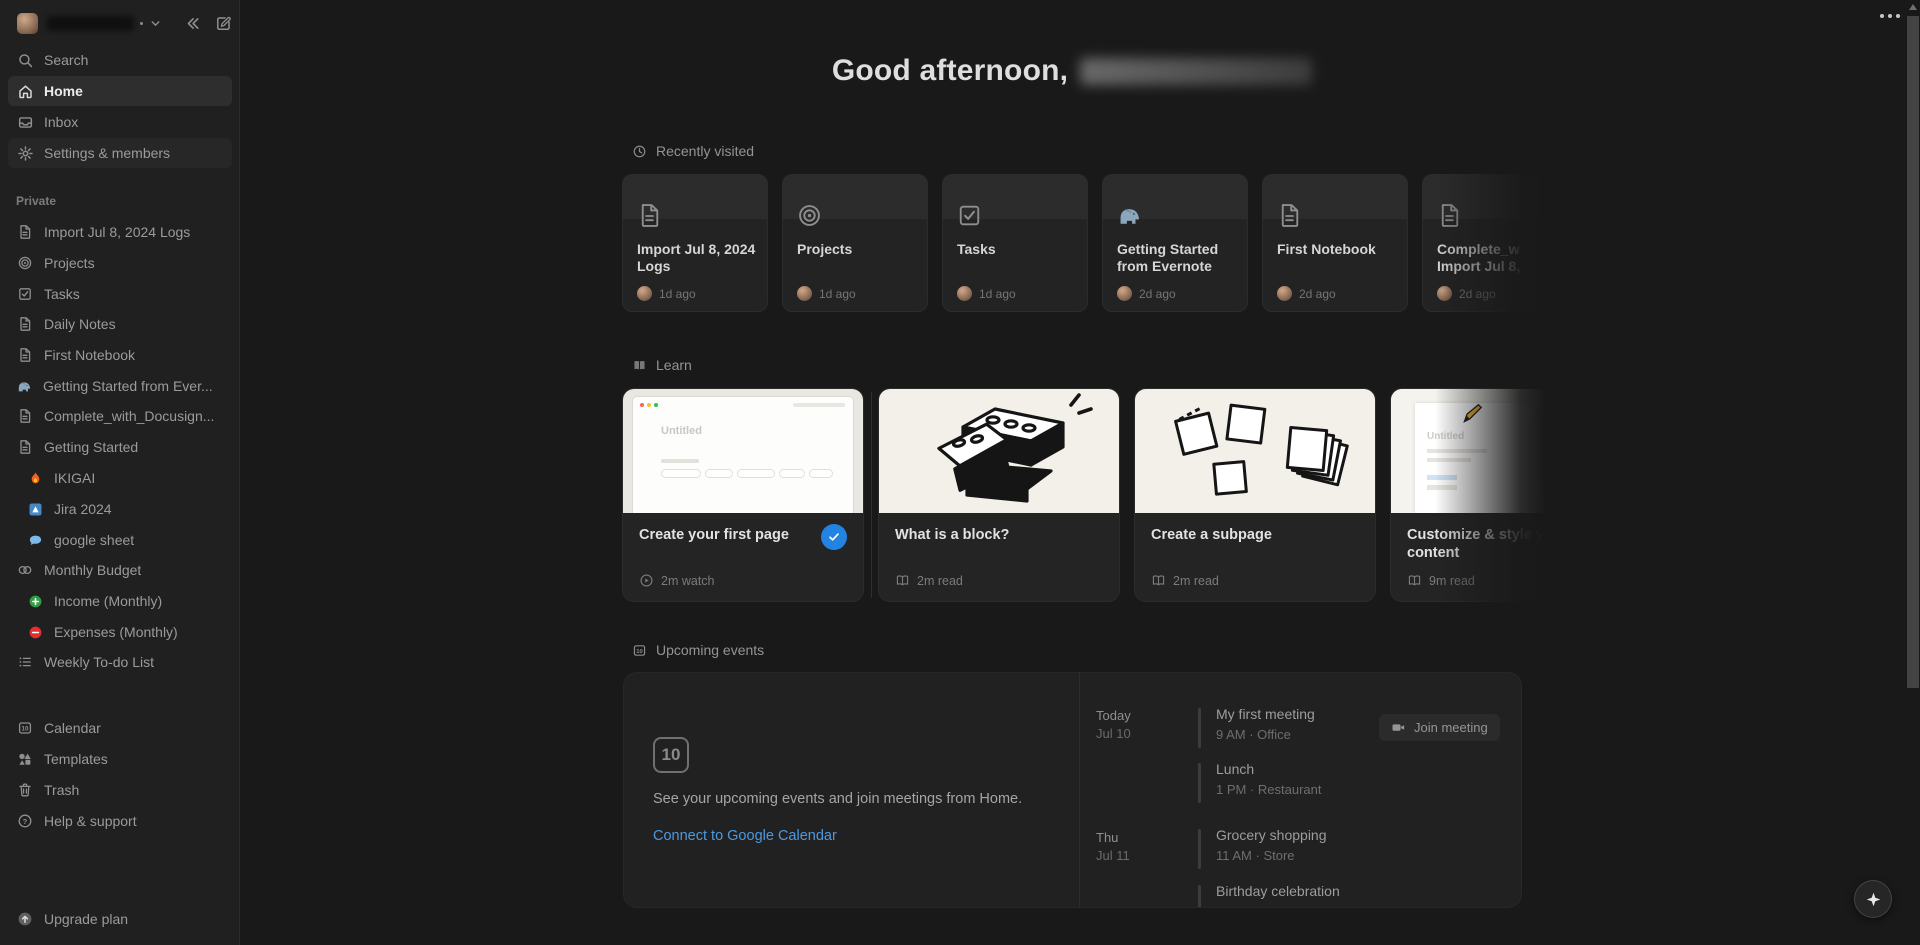 Image resolution: width=1920 pixels, height=945 pixels. I want to click on sidebar-item-label: Templates, so click(76, 759).